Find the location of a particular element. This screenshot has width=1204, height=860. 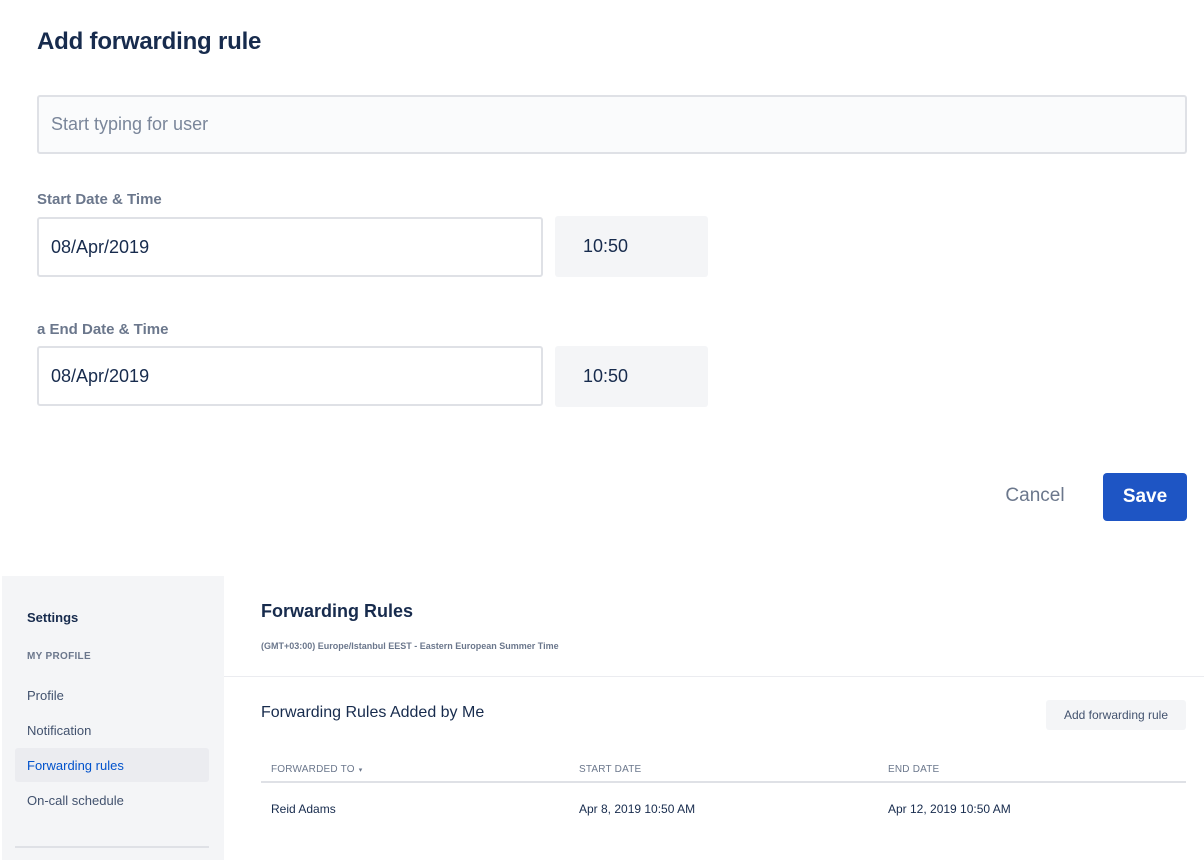

column-header-end-date: END DATE is located at coordinates (914, 769).